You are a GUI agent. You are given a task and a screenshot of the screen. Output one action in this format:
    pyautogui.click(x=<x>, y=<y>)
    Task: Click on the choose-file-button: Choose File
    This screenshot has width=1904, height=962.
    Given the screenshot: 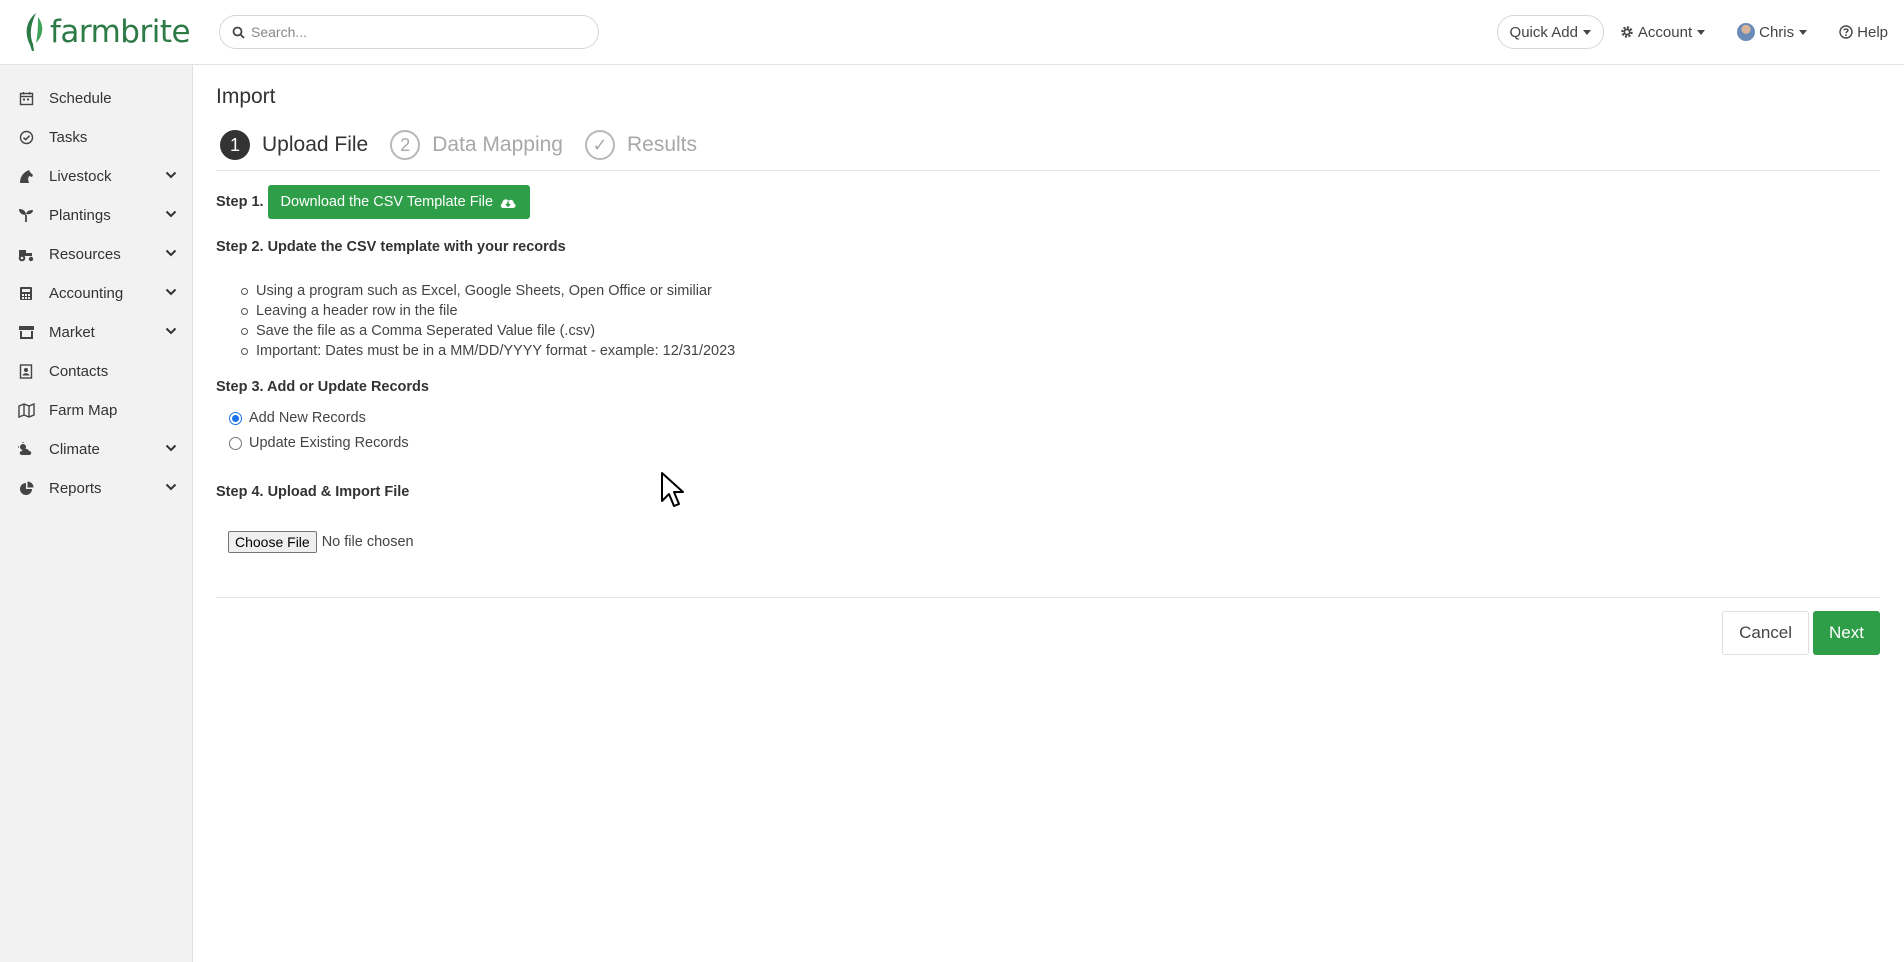 What is the action you would take?
    pyautogui.click(x=272, y=542)
    